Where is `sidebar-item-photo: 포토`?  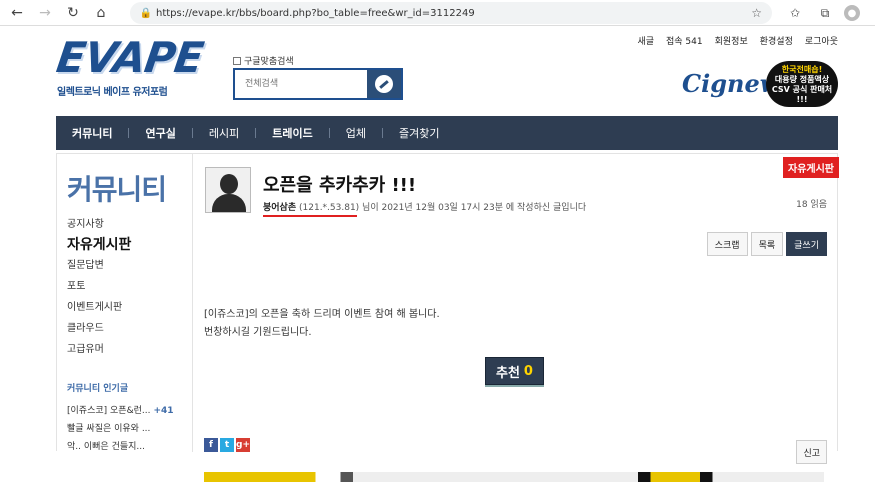 sidebar-item-photo: 포토 is located at coordinates (99, 286).